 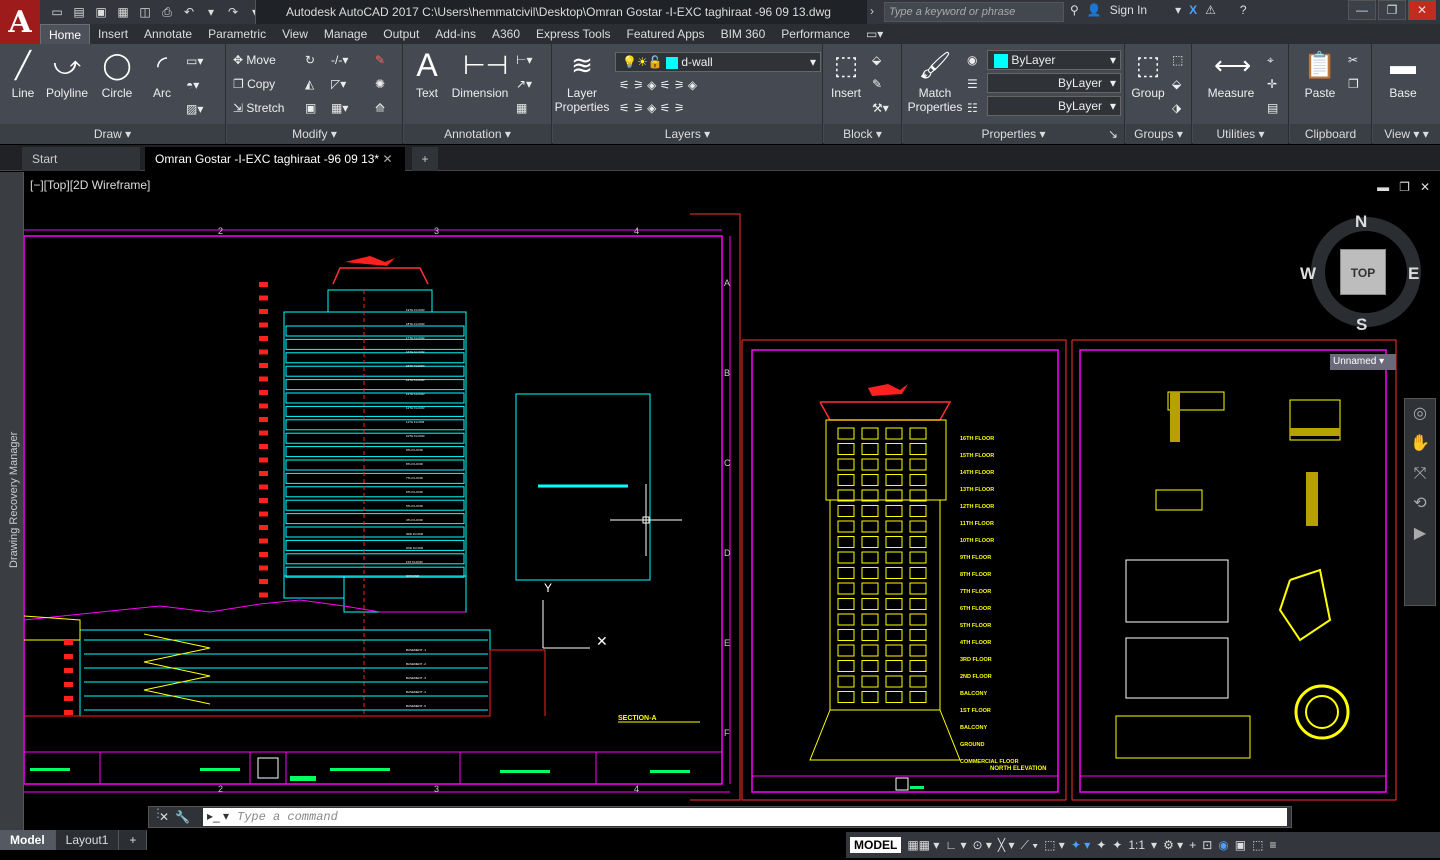 What do you see at coordinates (254, 84) in the screenshot?
I see `copy-tool: ❐ Copy` at bounding box center [254, 84].